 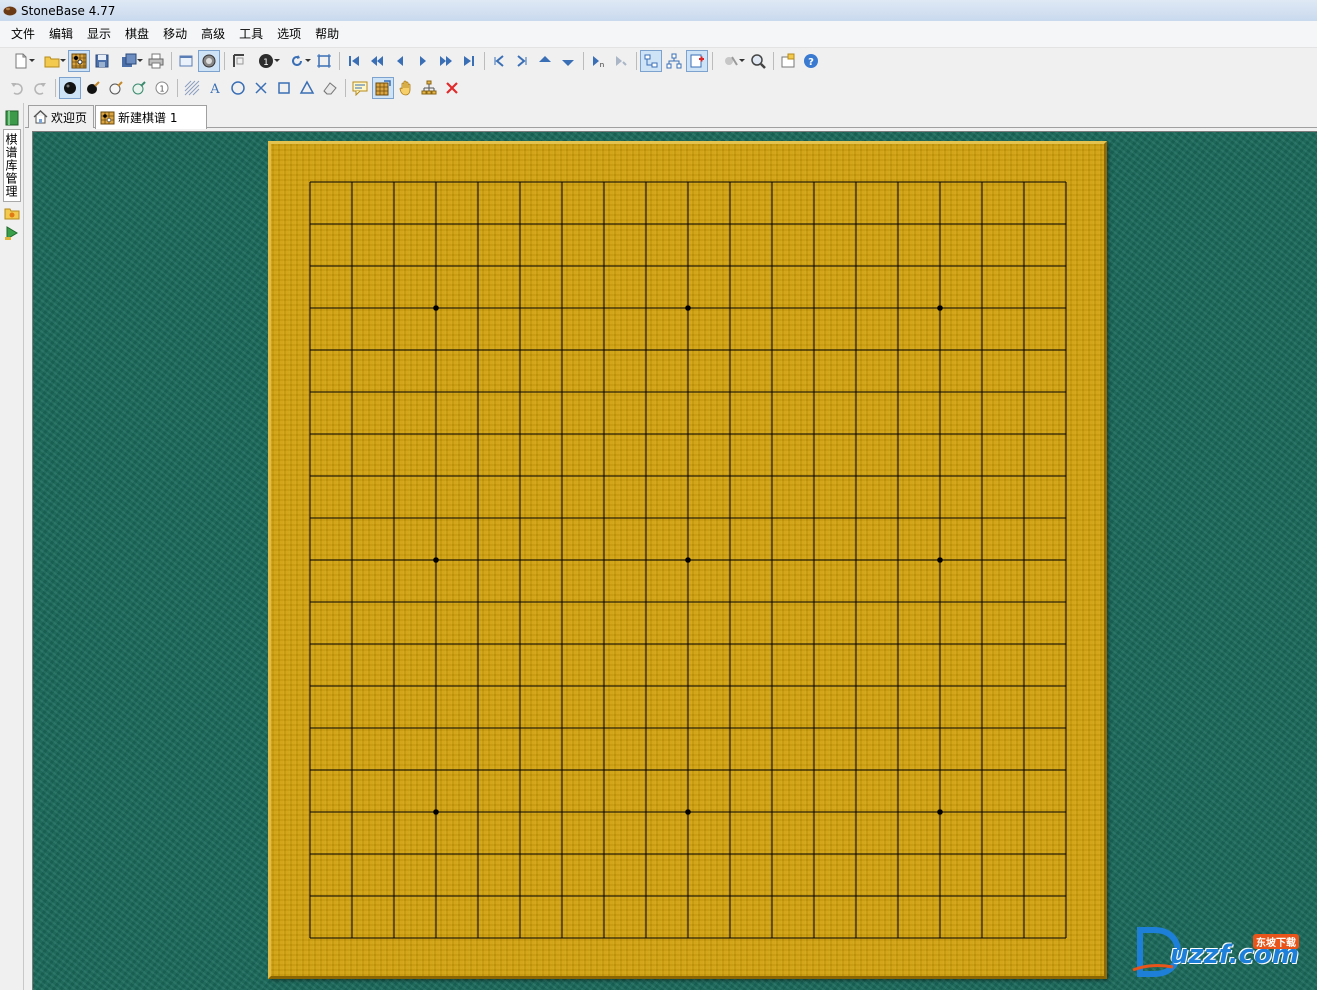 What do you see at coordinates (23, 34) in the screenshot?
I see `menu-file: 文件` at bounding box center [23, 34].